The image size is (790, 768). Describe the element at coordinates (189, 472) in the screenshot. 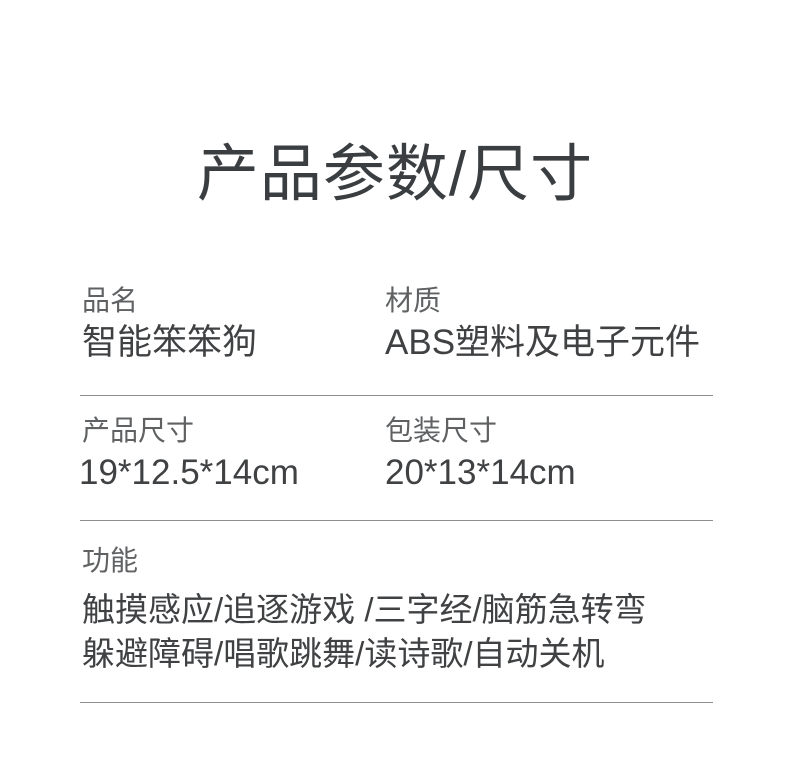

I see `product-size-value: 19*12.5*14cm` at that location.